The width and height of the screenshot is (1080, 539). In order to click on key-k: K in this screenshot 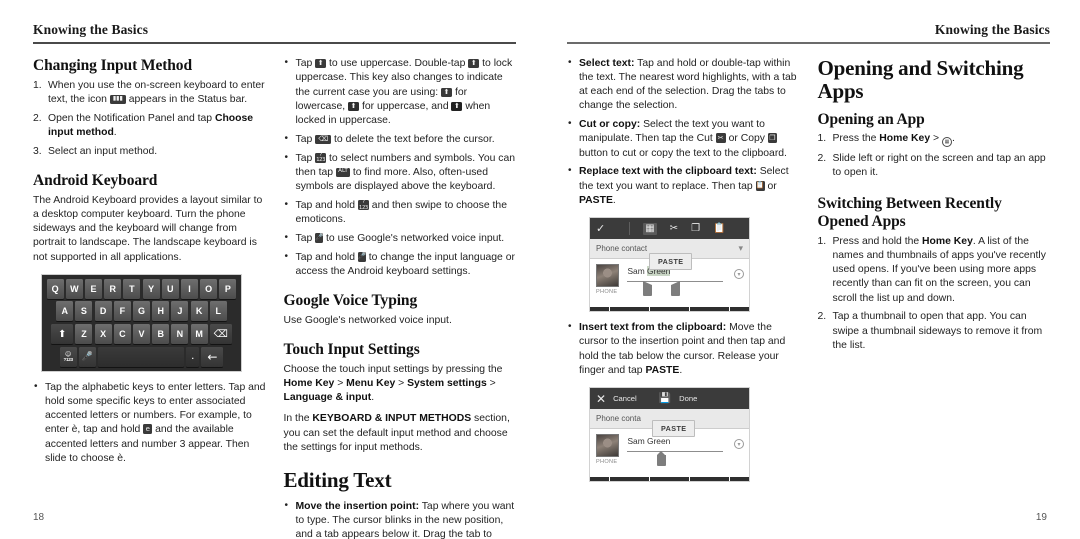, I will do `click(199, 311)`.